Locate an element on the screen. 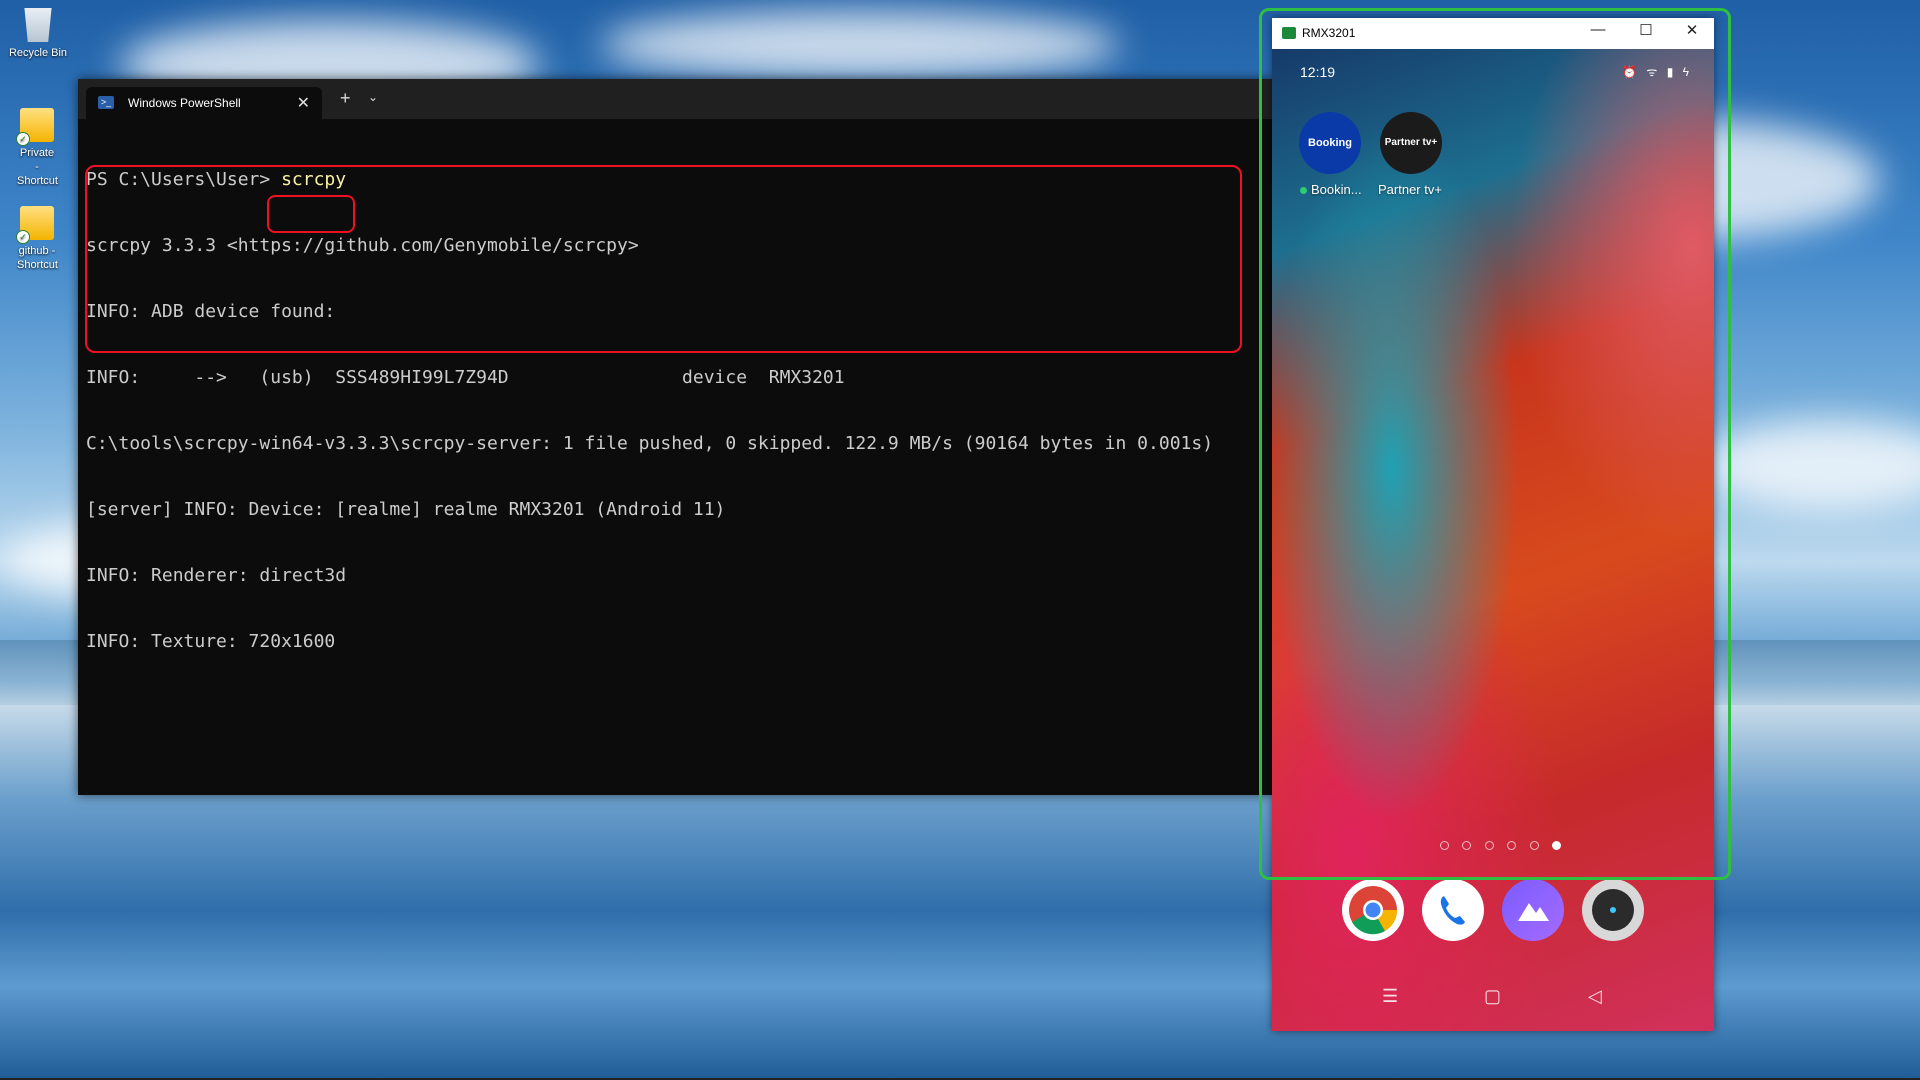 The width and height of the screenshot is (1920, 1080). booking-app-icon: Booking is located at coordinates (1330, 143).